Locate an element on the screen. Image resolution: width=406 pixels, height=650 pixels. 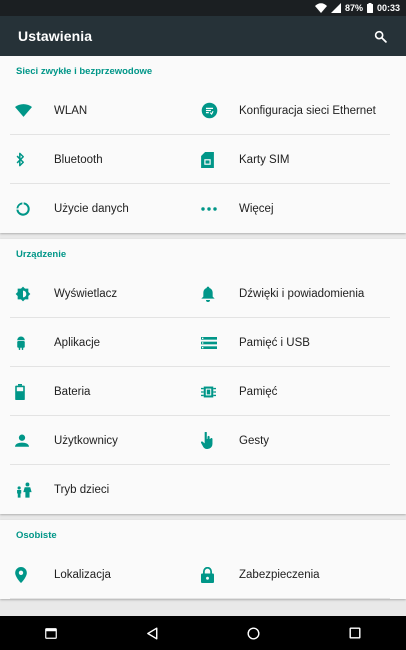
setting-users: Użytkownicy is located at coordinates (97, 440).